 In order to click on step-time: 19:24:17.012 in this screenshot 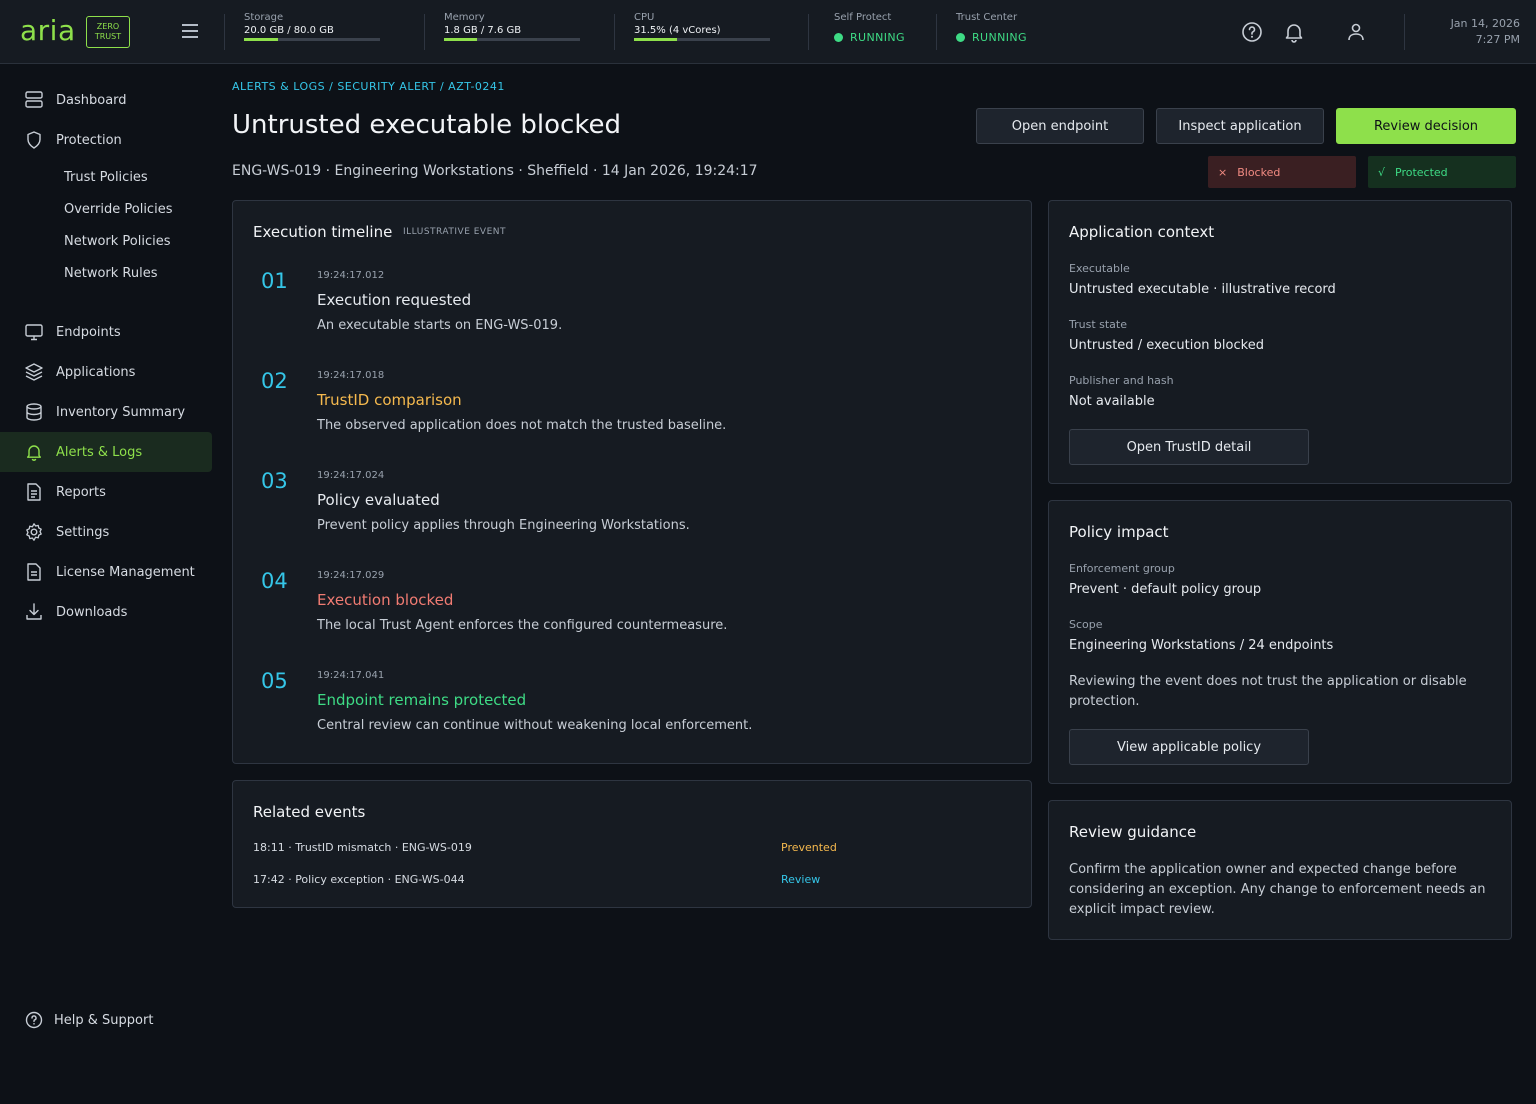, I will do `click(351, 275)`.